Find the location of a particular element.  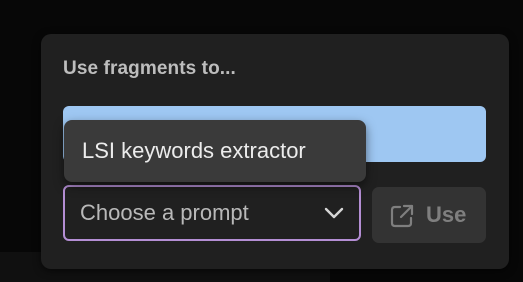

prompt-select: Choose a prompt is located at coordinates (212, 213).